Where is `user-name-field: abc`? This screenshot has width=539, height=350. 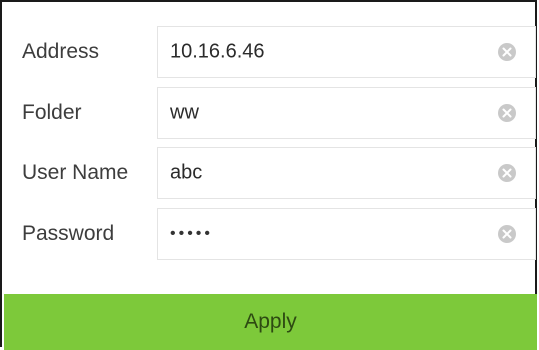 user-name-field: abc is located at coordinates (346, 173).